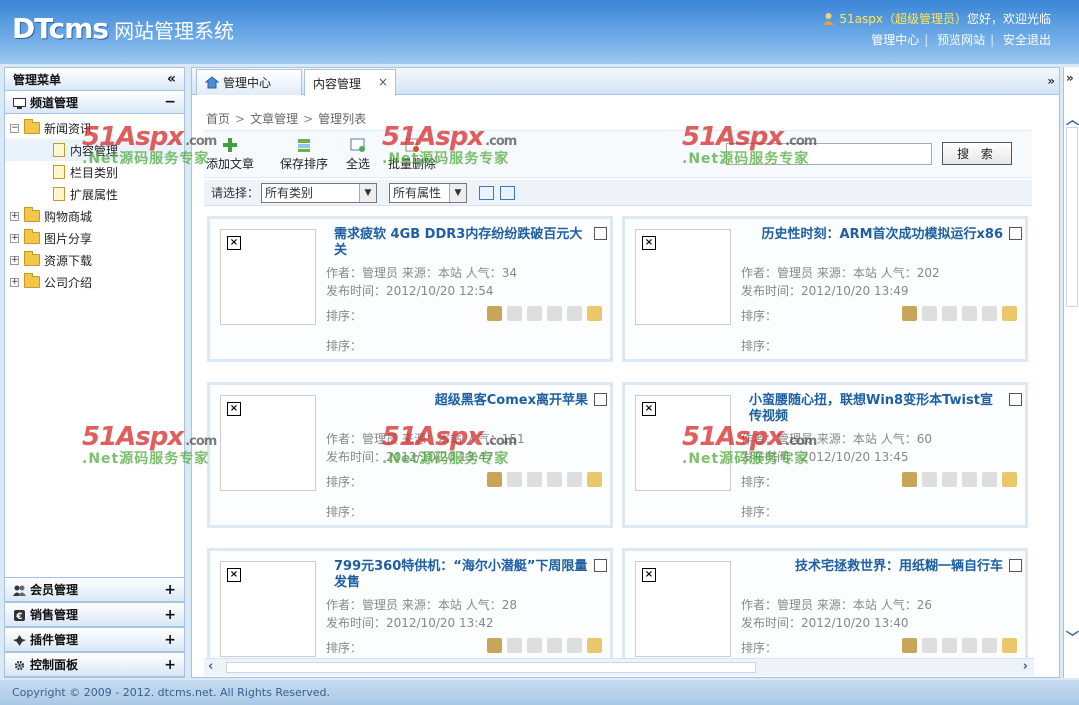 The height and width of the screenshot is (705, 1079). I want to click on scroll-left-icon: ‹, so click(210, 666).